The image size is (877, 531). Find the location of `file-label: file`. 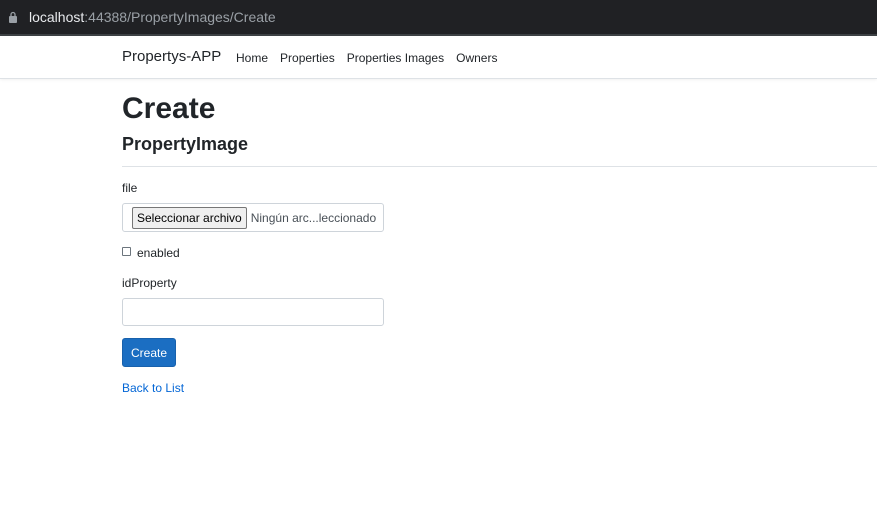

file-label: file is located at coordinates (130, 188).